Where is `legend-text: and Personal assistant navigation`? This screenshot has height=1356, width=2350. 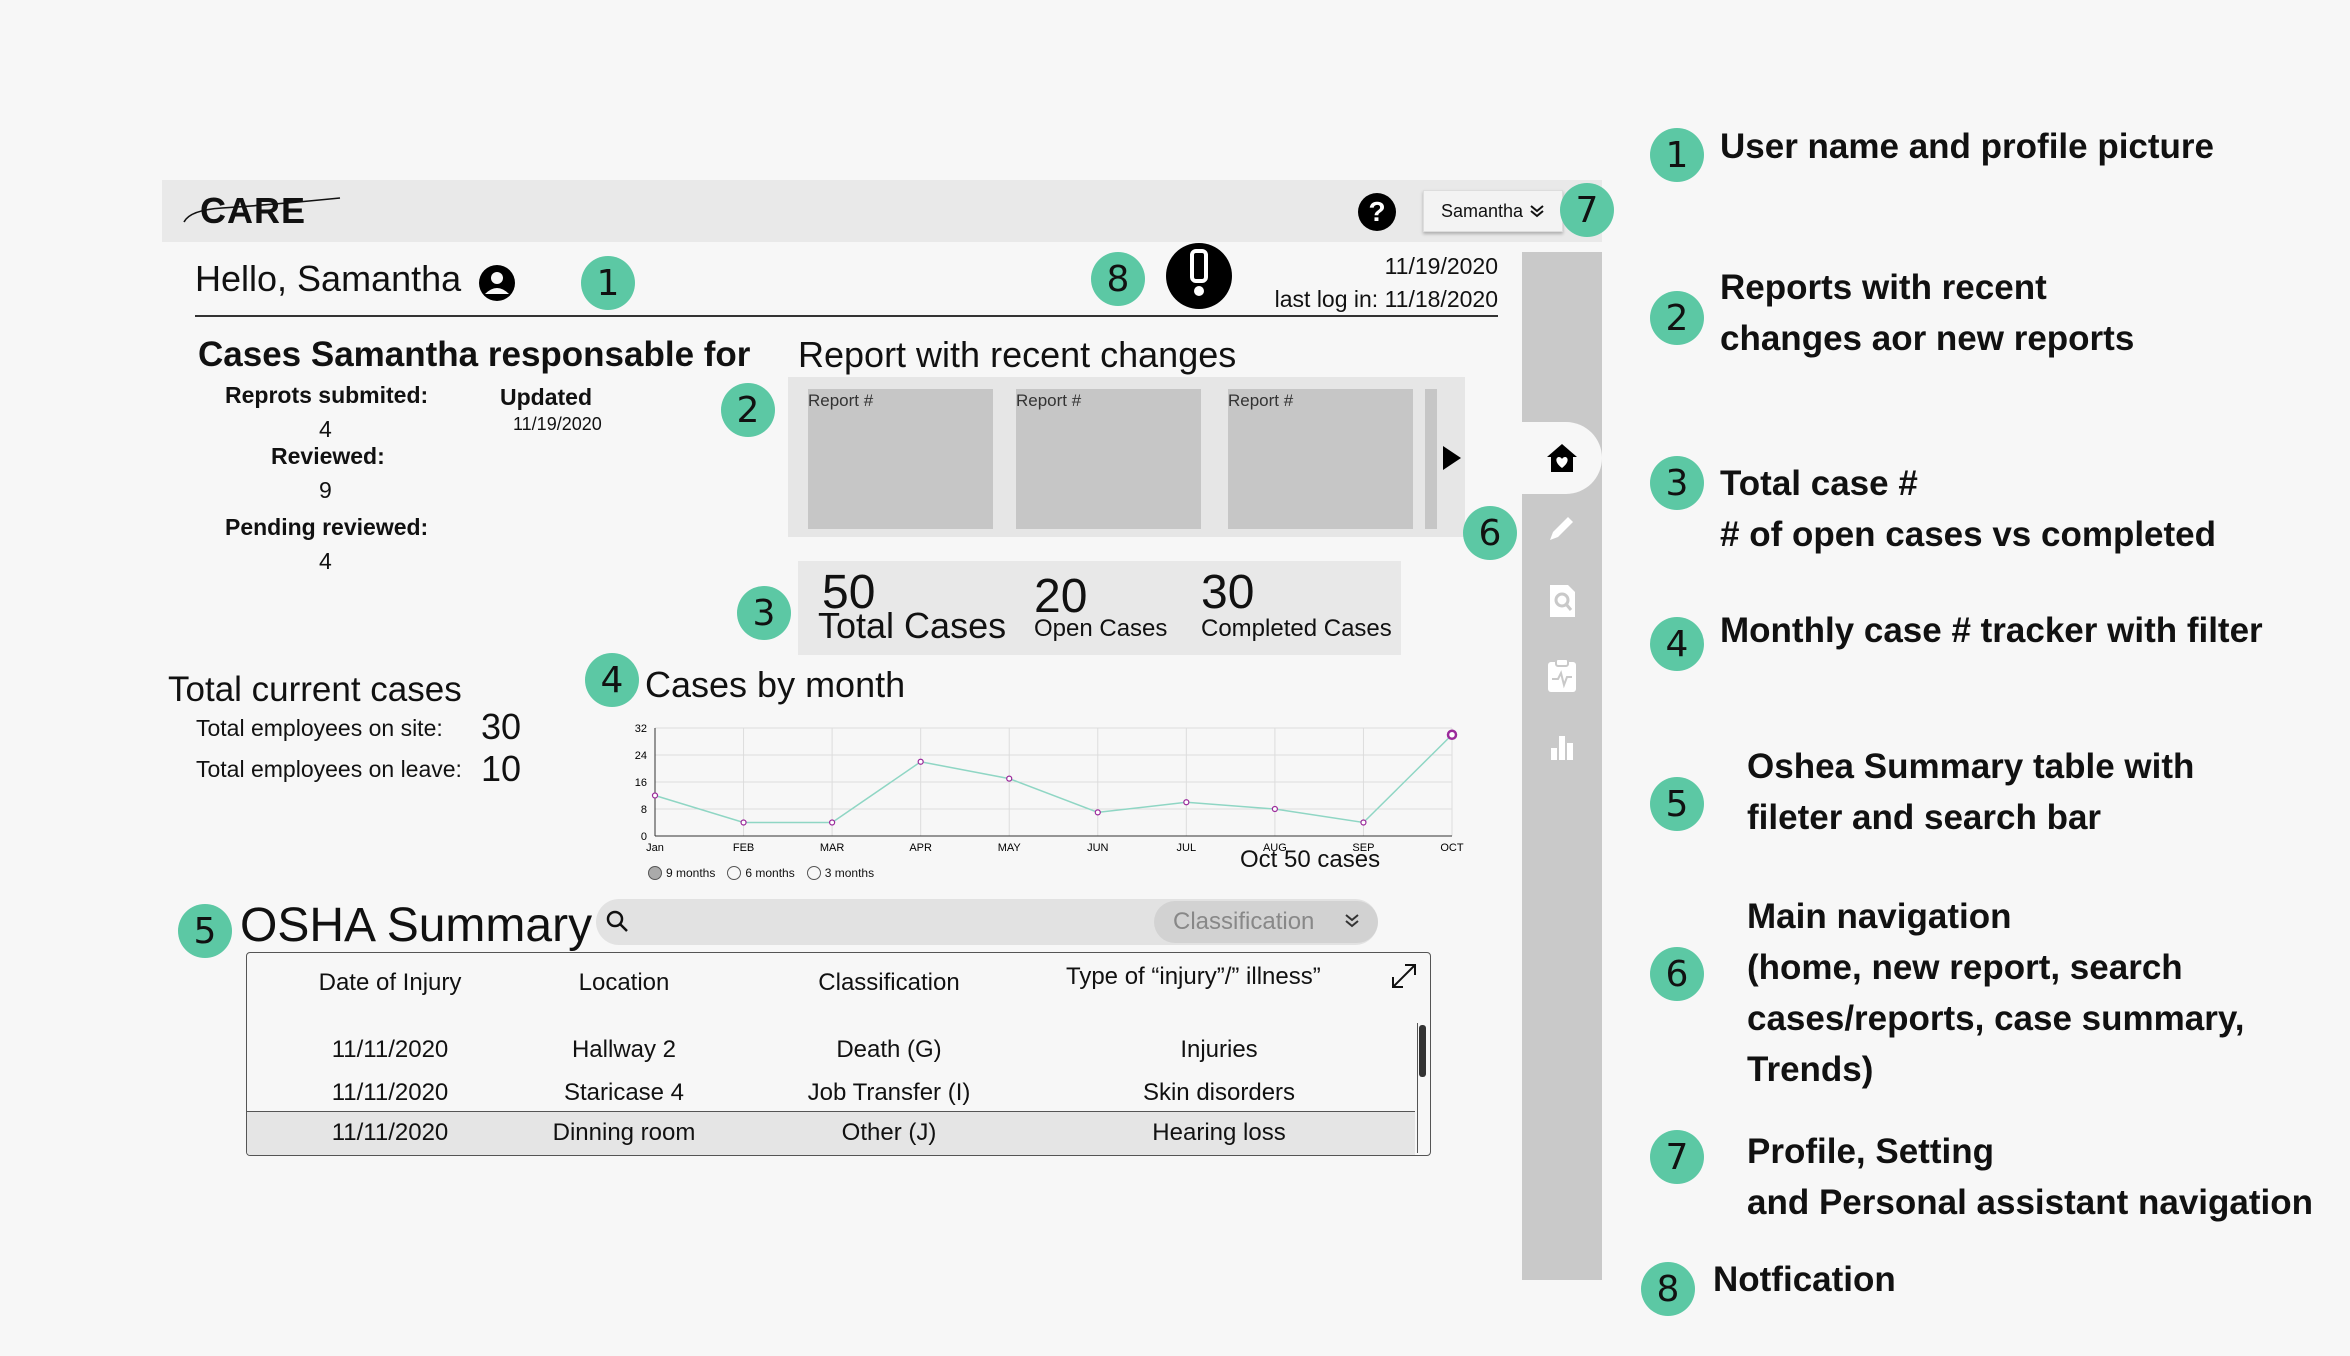
legend-text: and Personal assistant navigation is located at coordinates (2030, 1202).